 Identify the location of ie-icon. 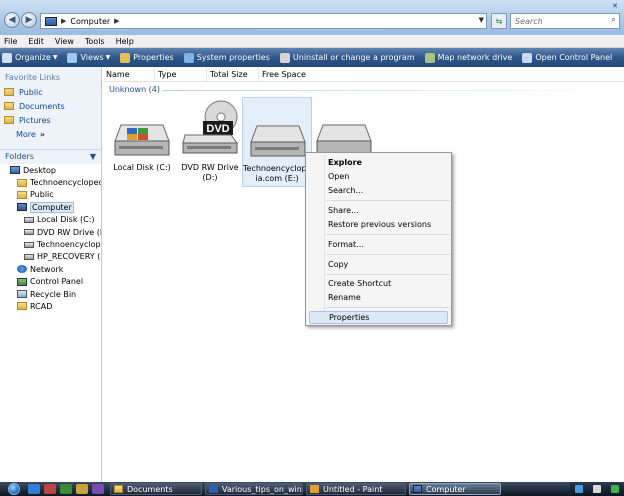
(34, 489).